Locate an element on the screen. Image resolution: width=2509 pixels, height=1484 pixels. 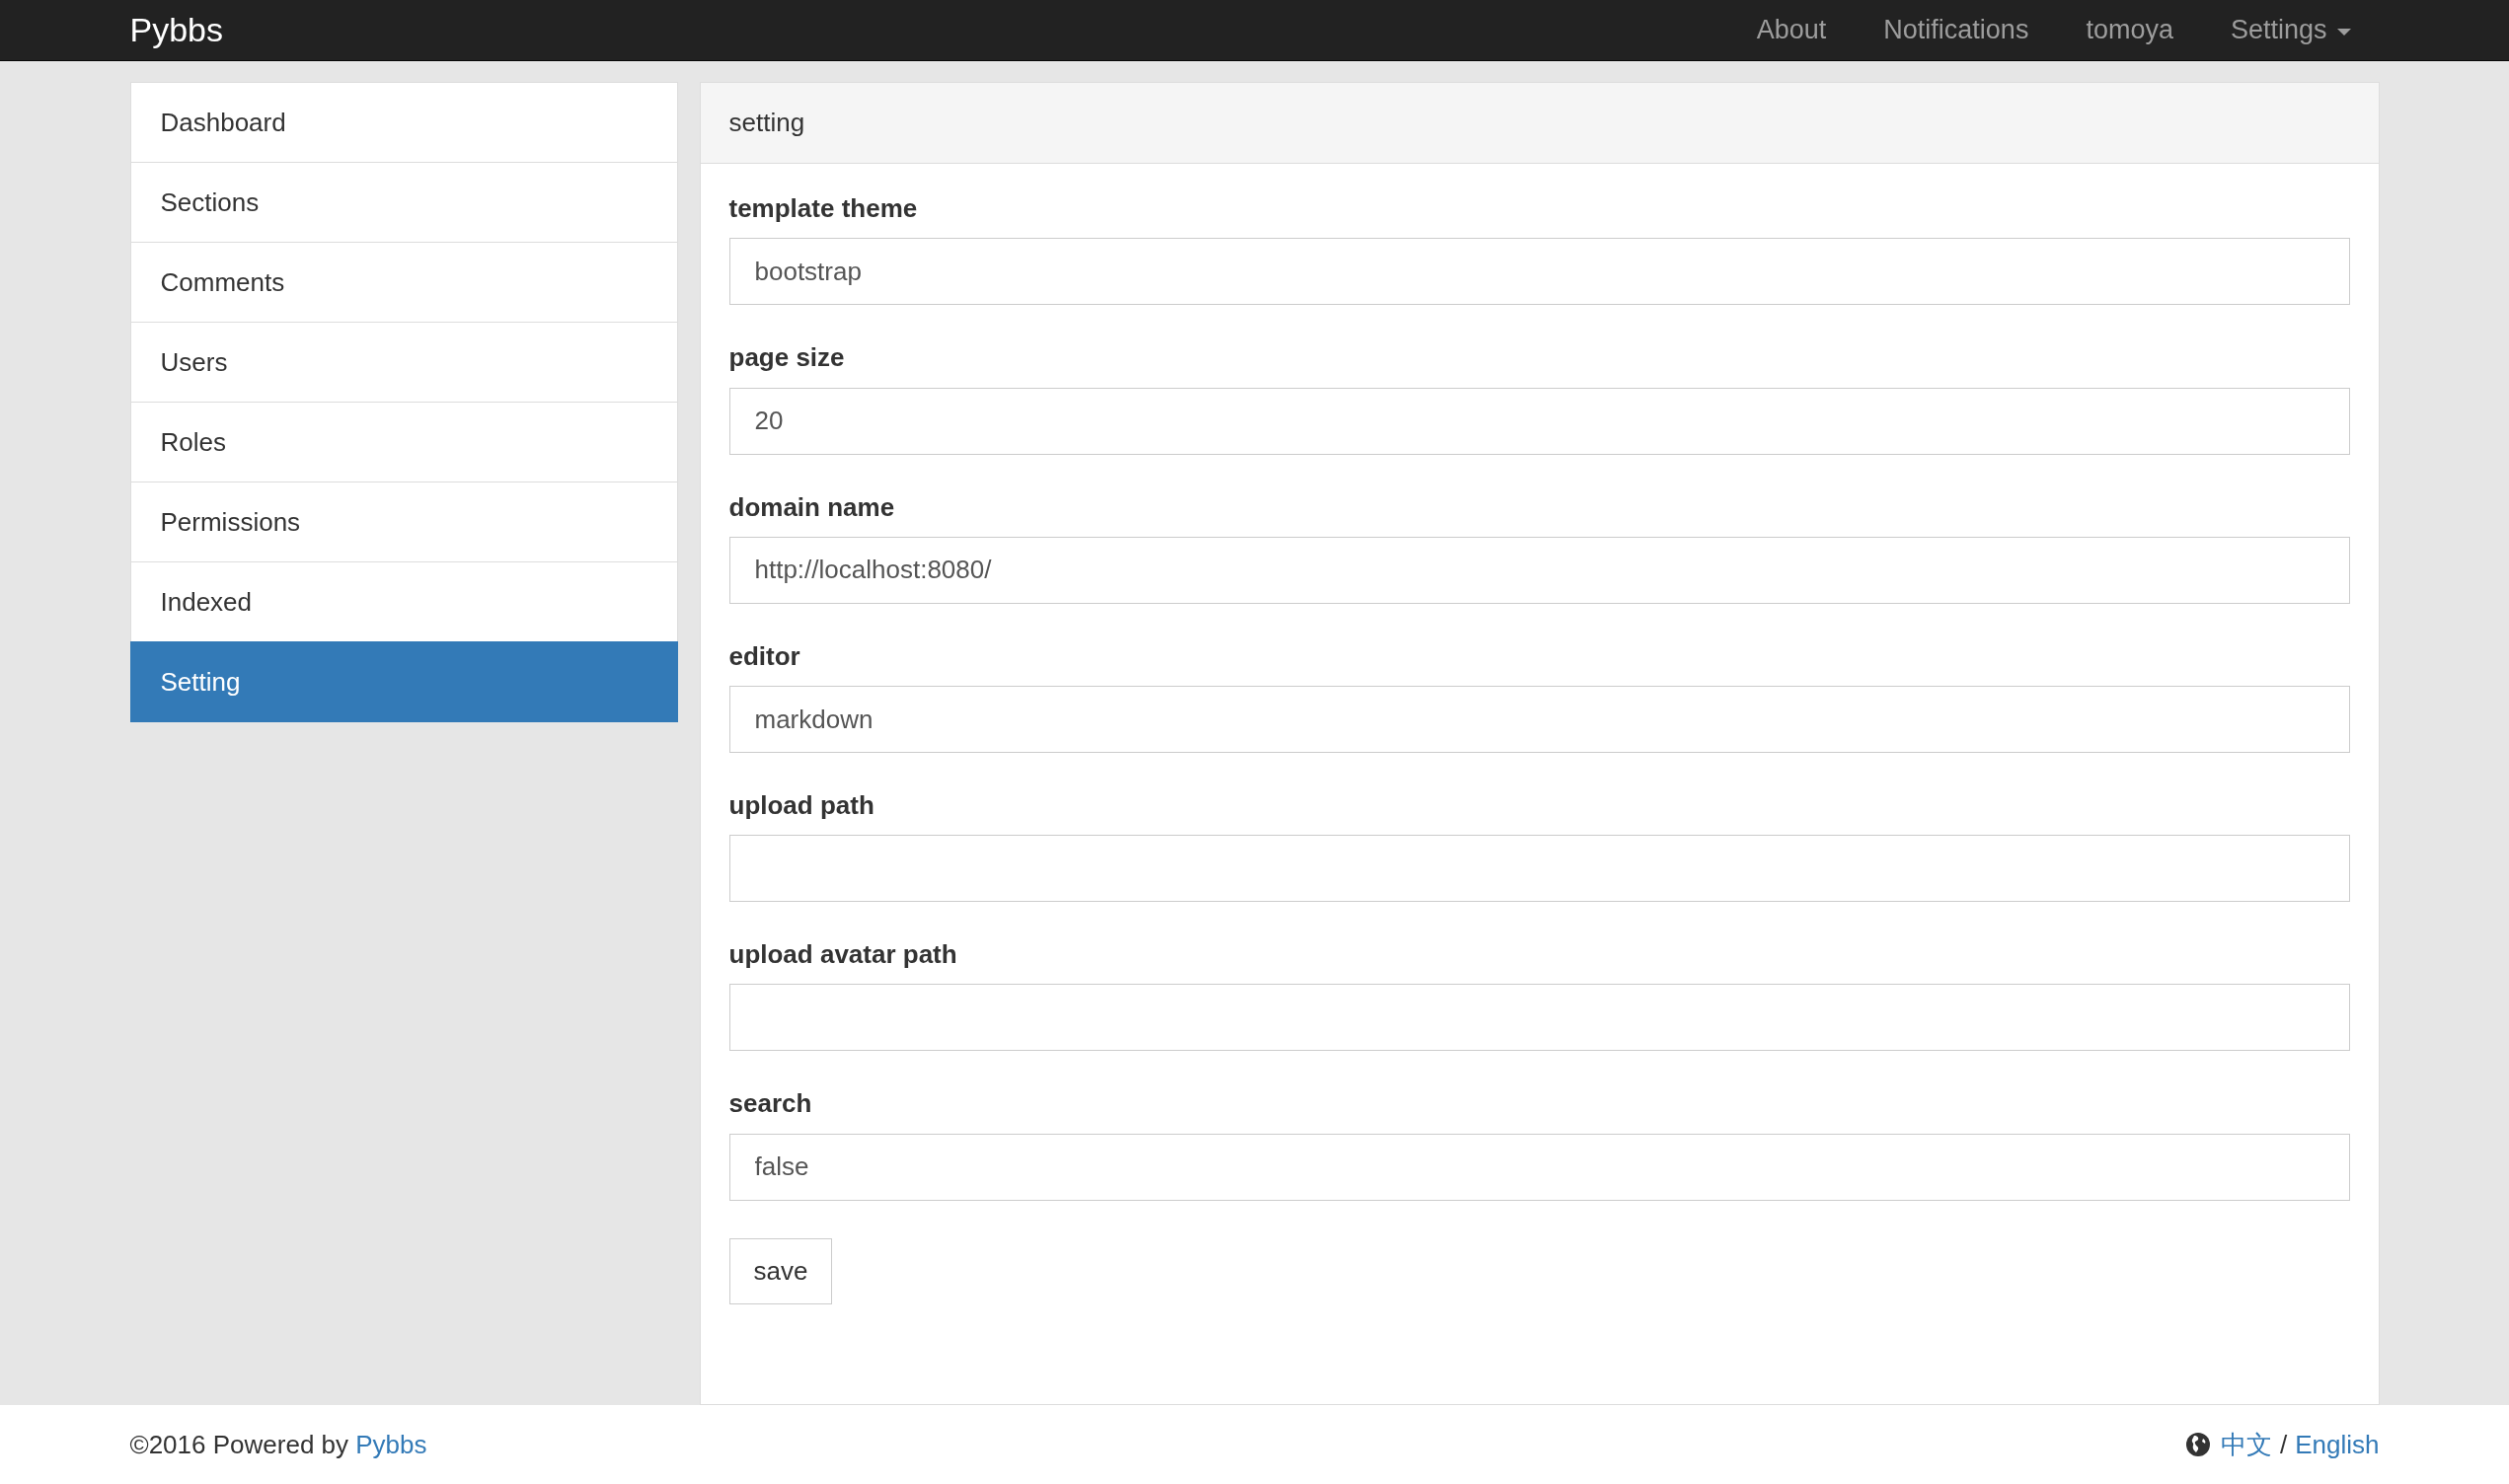
input-field: false is located at coordinates (1539, 1167).